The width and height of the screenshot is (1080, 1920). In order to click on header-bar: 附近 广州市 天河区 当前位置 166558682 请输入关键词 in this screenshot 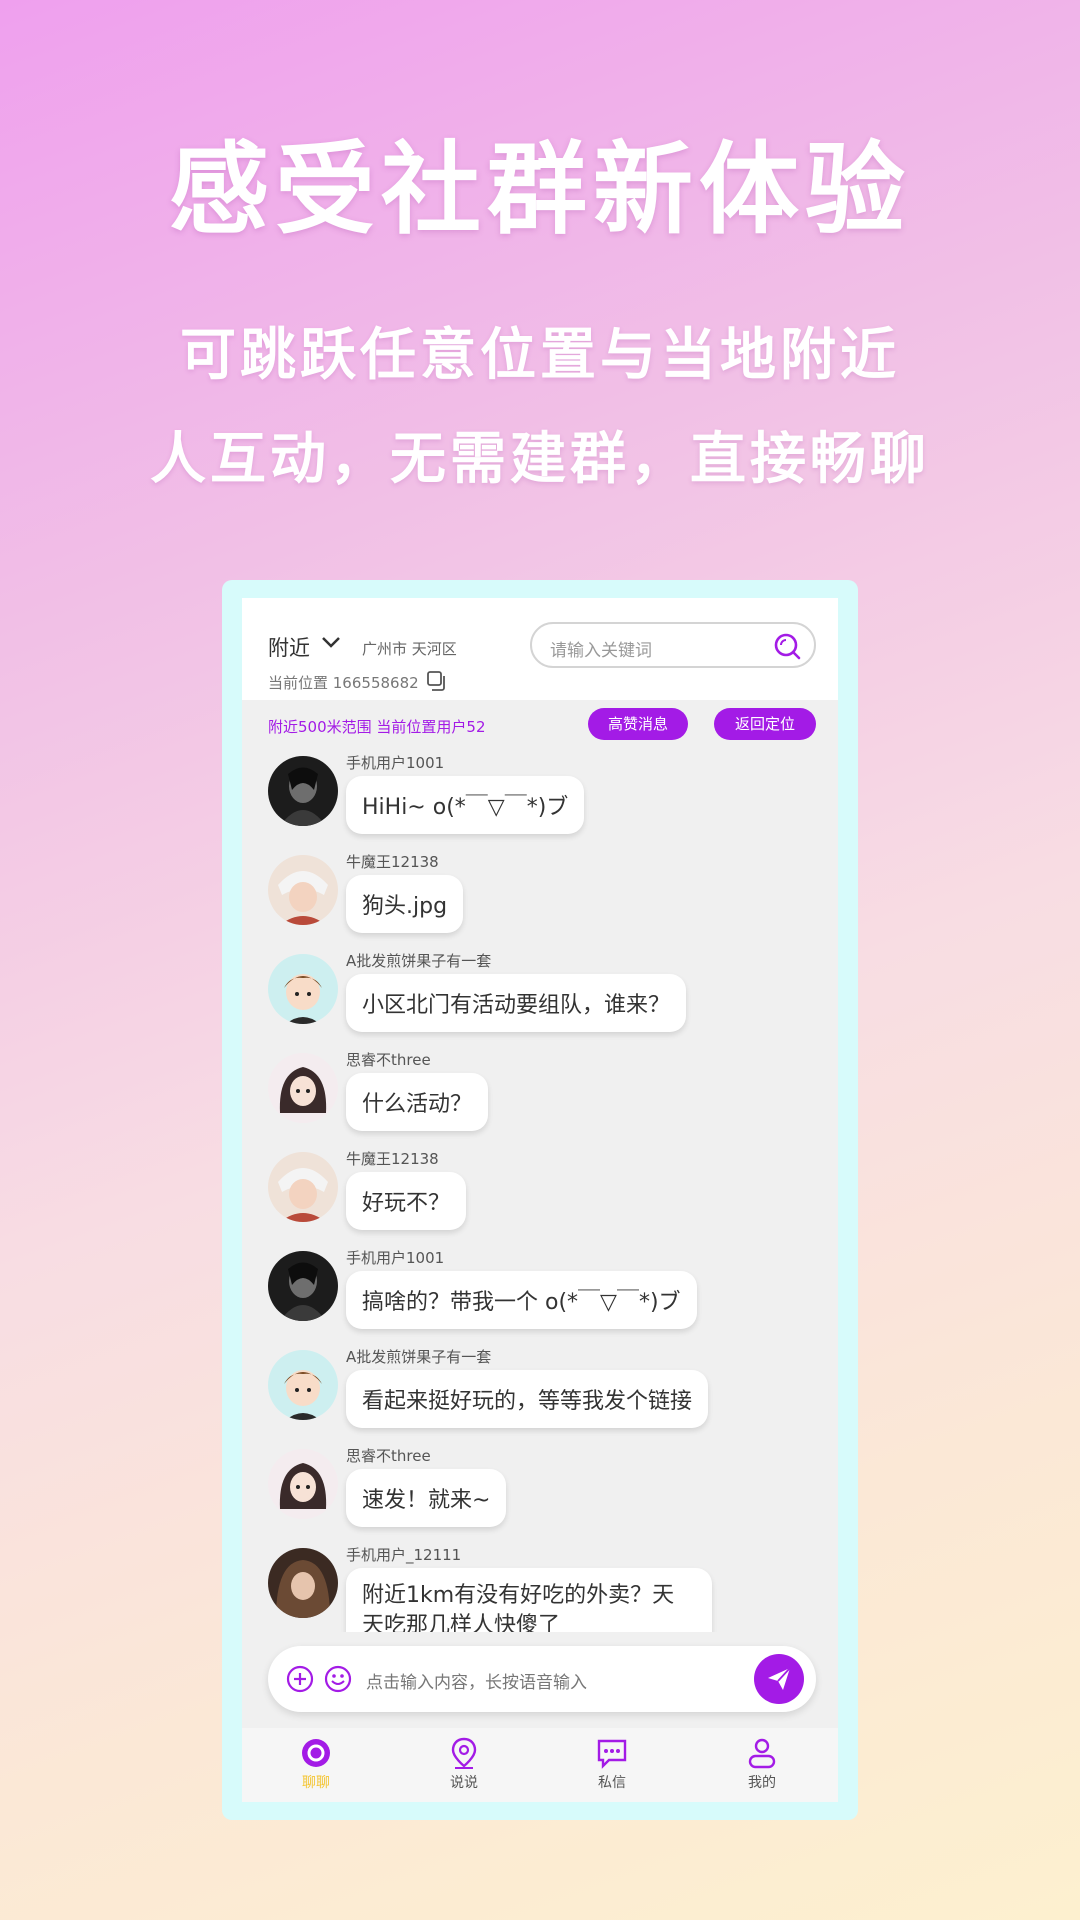, I will do `click(540, 649)`.